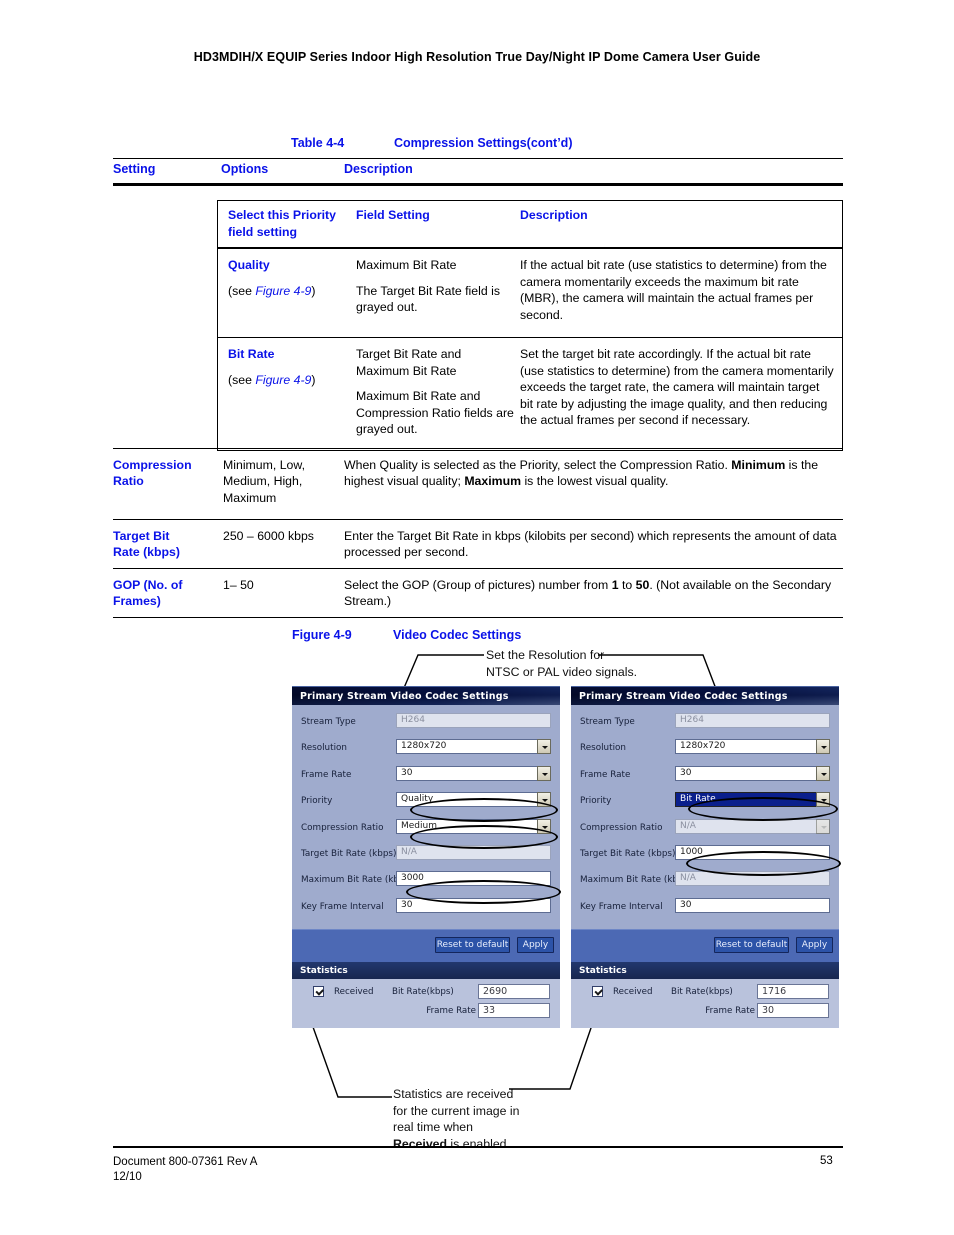 Image resolution: width=954 pixels, height=1235 pixels. I want to click on compression-settings-table: Setting Options Description, so click(478, 172).